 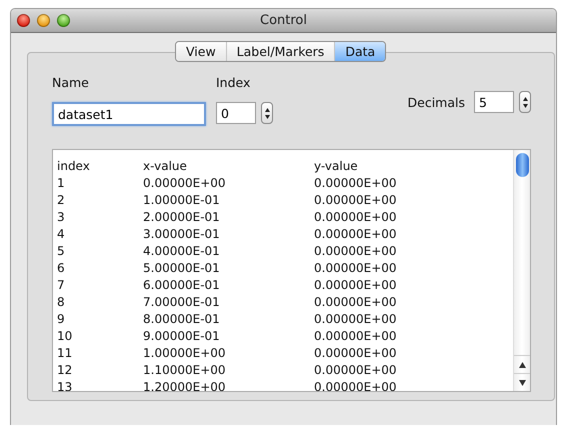 What do you see at coordinates (61, 285) in the screenshot?
I see `table-cell-text: 7` at bounding box center [61, 285].